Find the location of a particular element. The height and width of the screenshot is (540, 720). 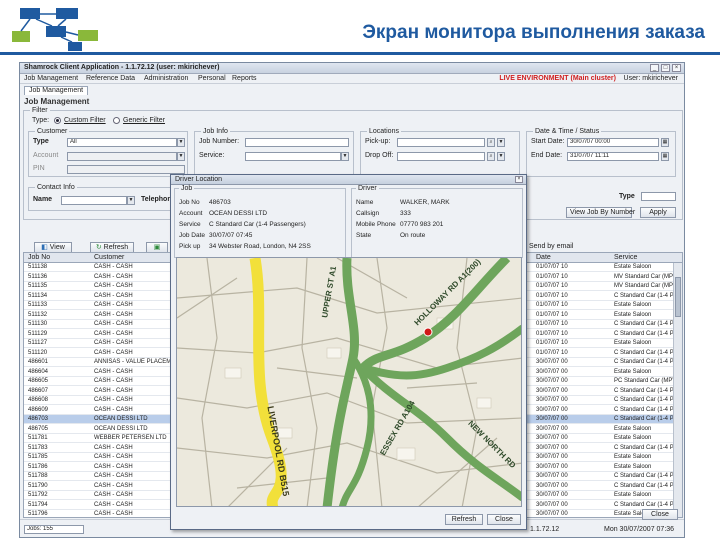

generic-filter-radio is located at coordinates (116, 120).